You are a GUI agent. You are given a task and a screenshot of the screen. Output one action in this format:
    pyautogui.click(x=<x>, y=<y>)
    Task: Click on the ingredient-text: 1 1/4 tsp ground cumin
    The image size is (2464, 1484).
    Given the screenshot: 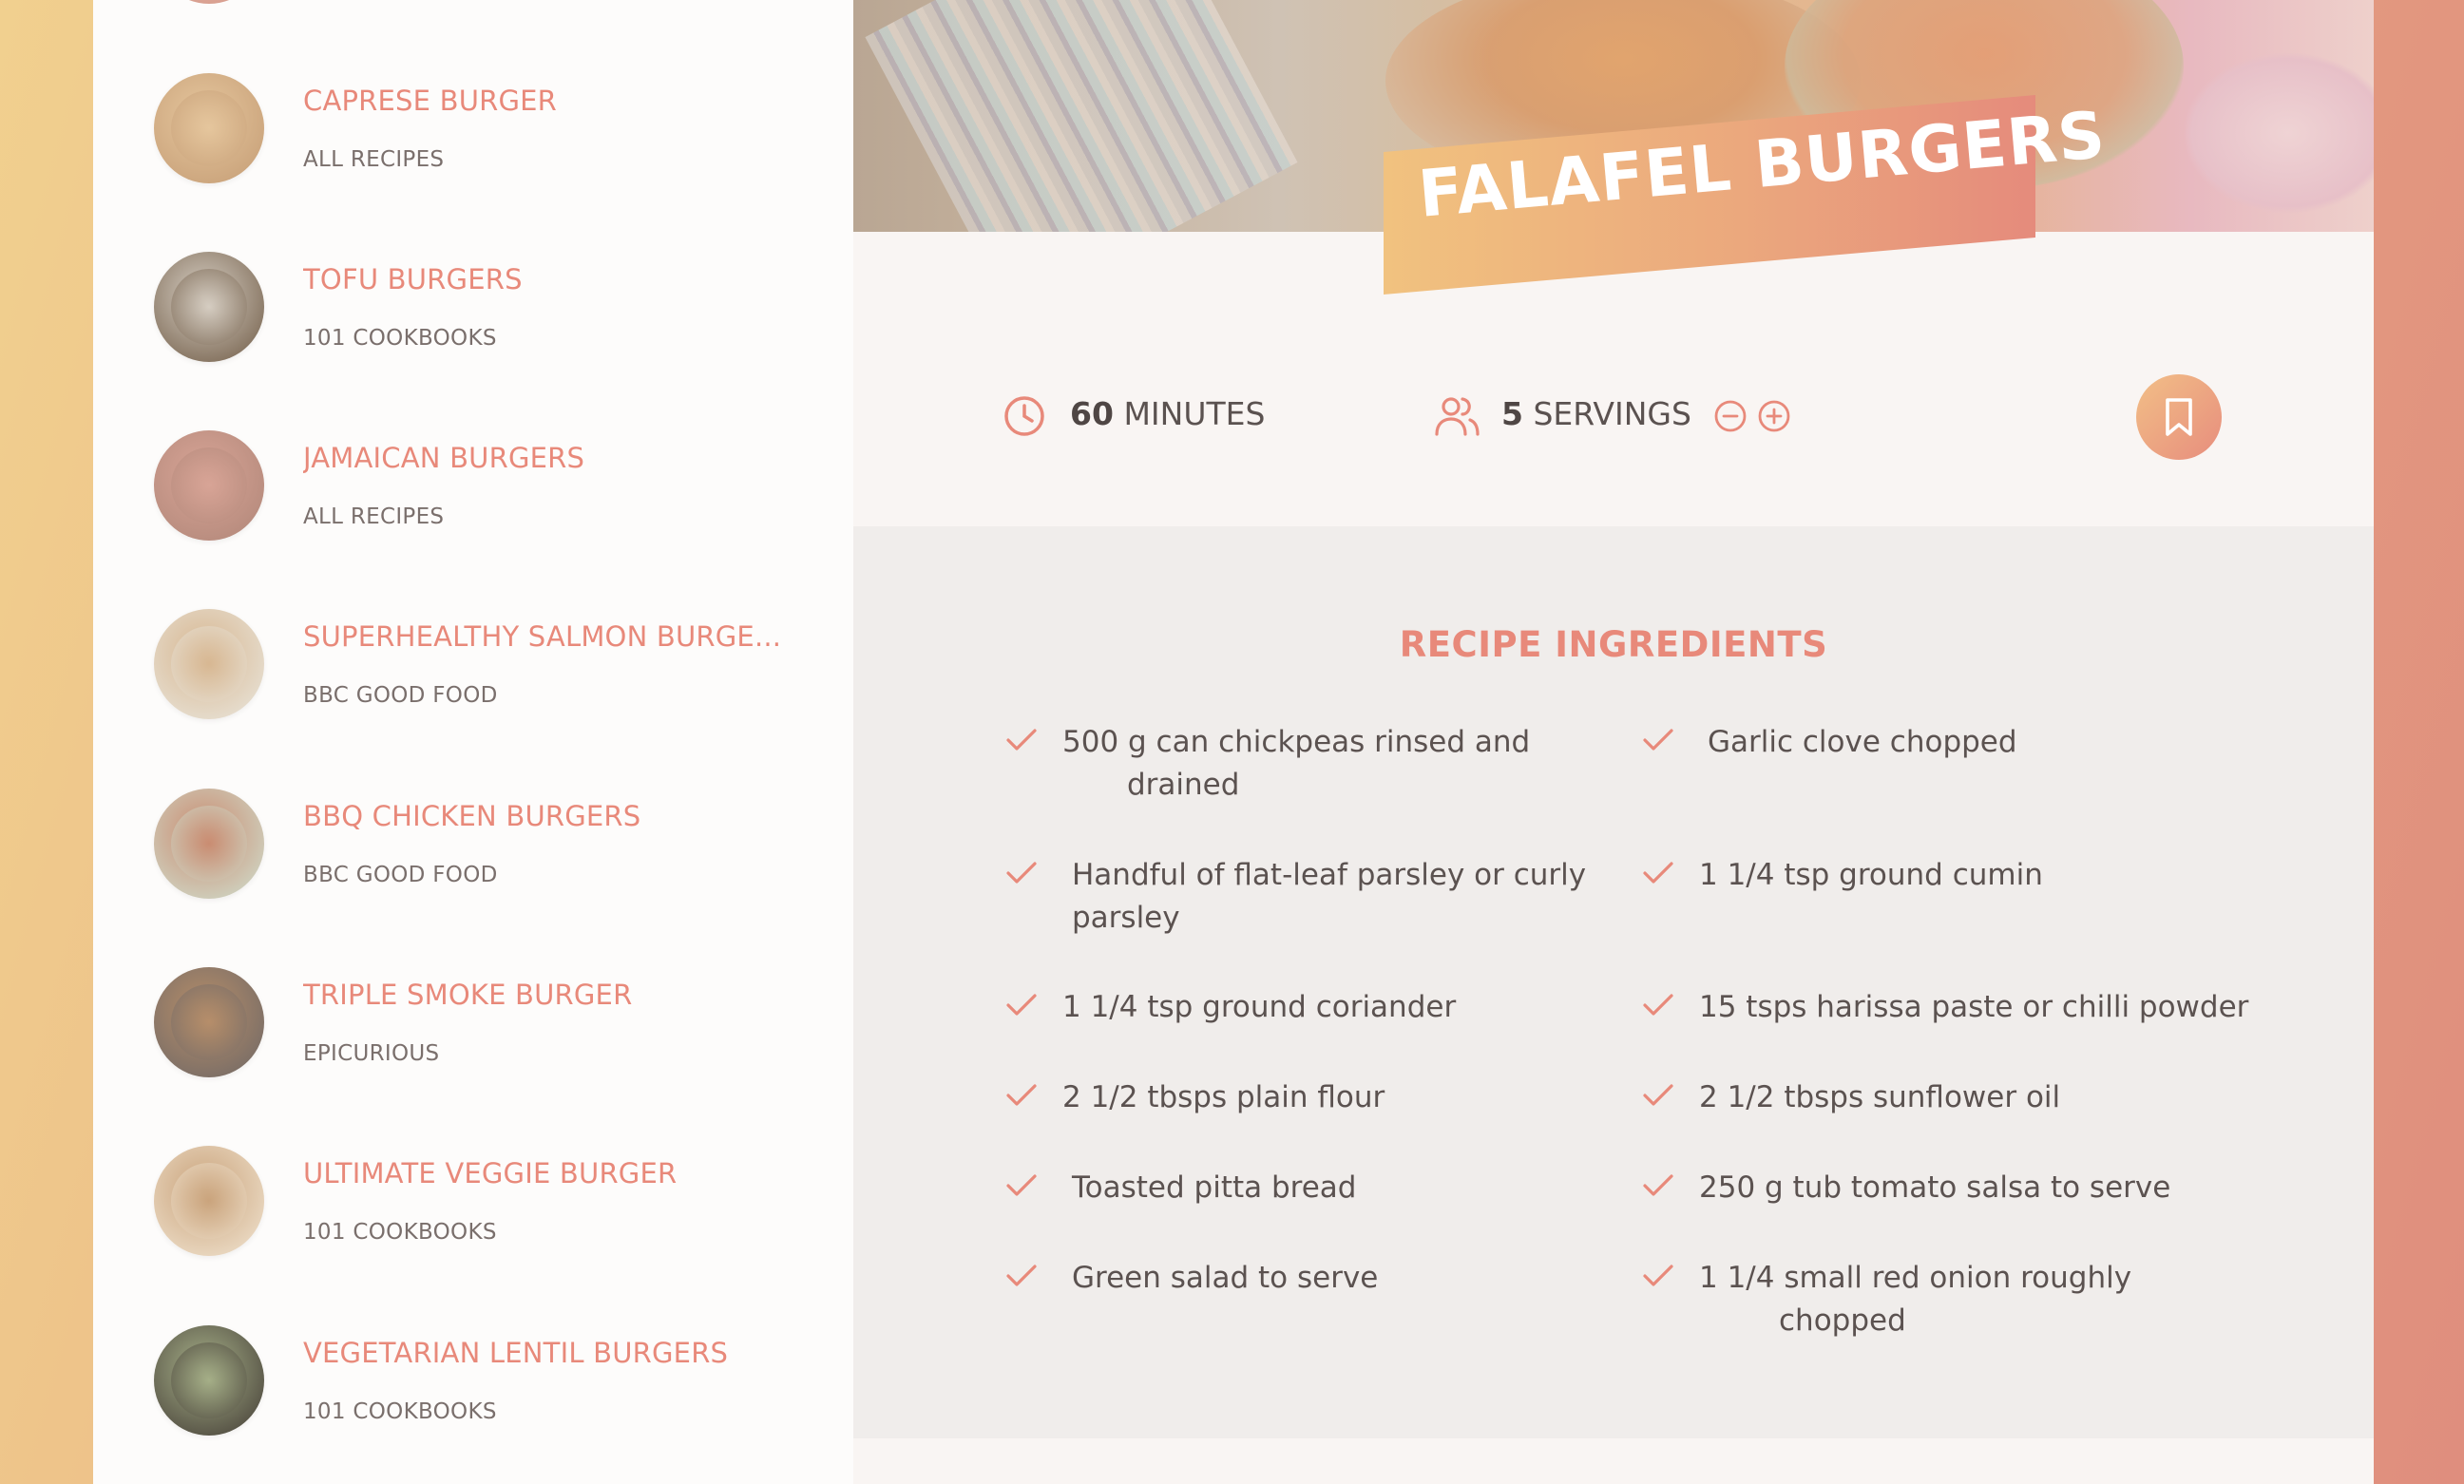 What is the action you would take?
    pyautogui.click(x=1871, y=875)
    